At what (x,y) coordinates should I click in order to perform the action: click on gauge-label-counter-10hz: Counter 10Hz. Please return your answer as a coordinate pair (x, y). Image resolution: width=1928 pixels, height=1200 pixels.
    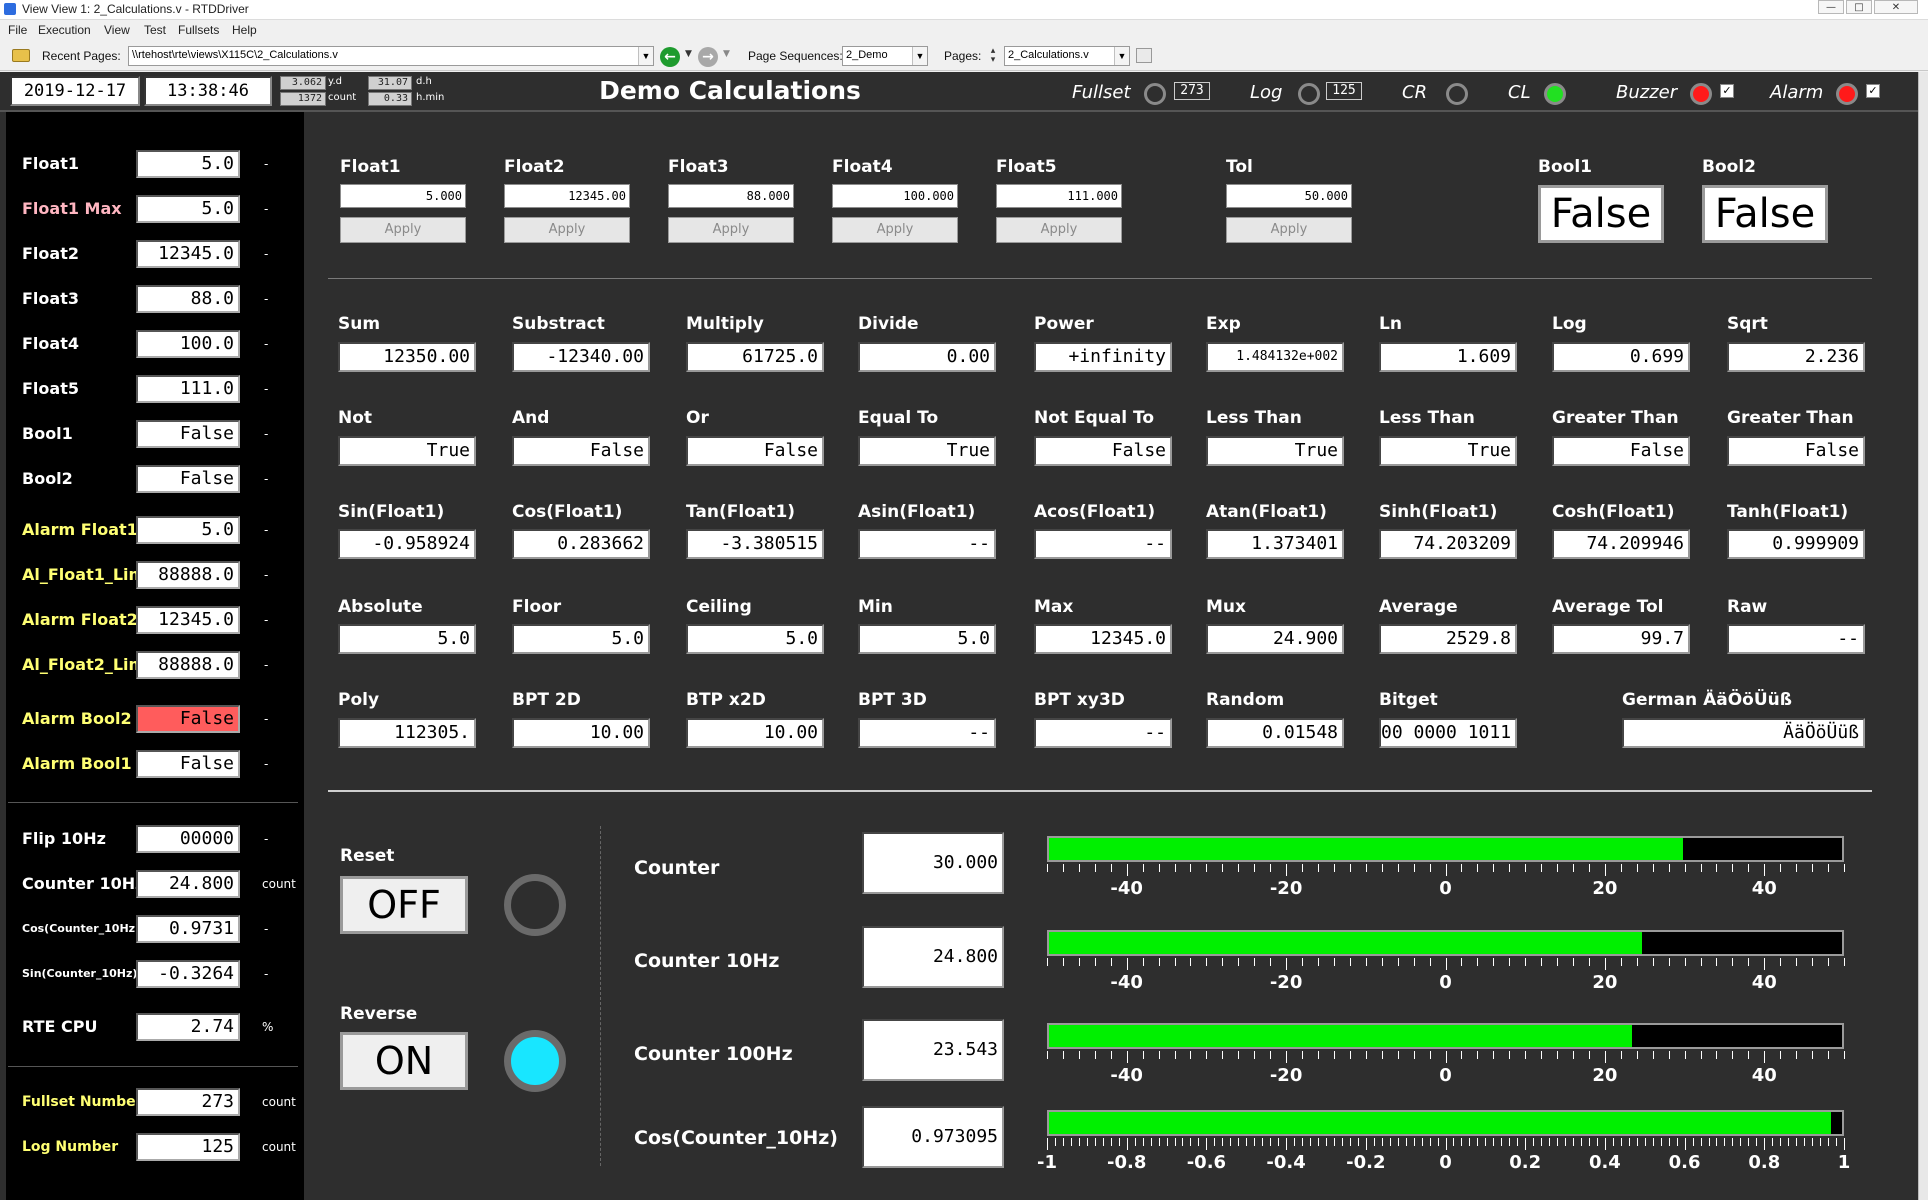
    Looking at the image, I should click on (707, 961).